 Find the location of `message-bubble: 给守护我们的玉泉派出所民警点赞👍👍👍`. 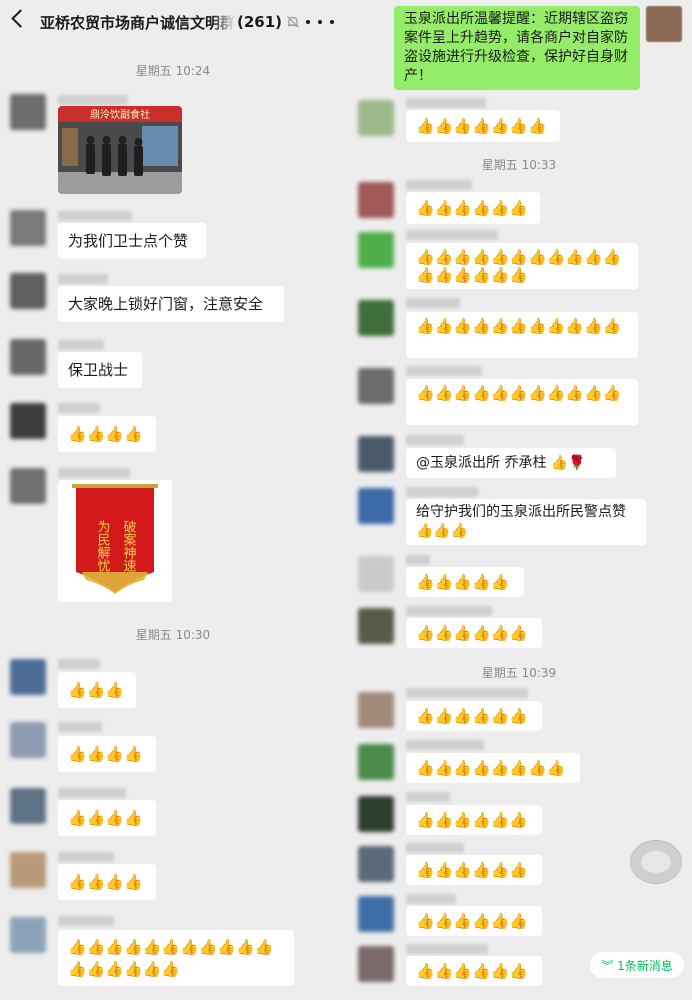

message-bubble: 给守护我们的玉泉派出所民警点赞👍👍👍 is located at coordinates (526, 522).